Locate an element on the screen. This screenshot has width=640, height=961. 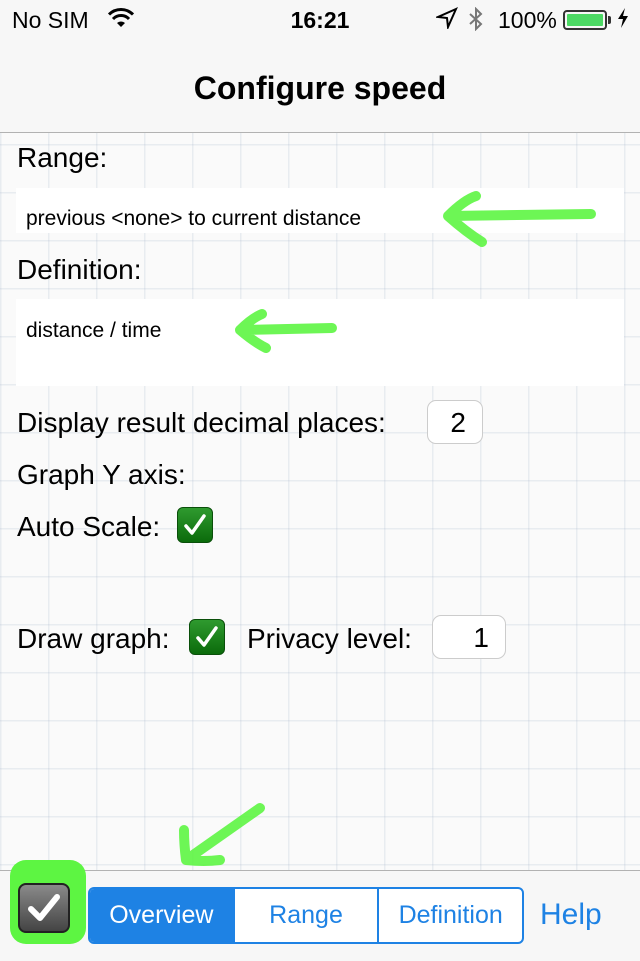
annotation-arrow-definition is located at coordinates (286, 331).